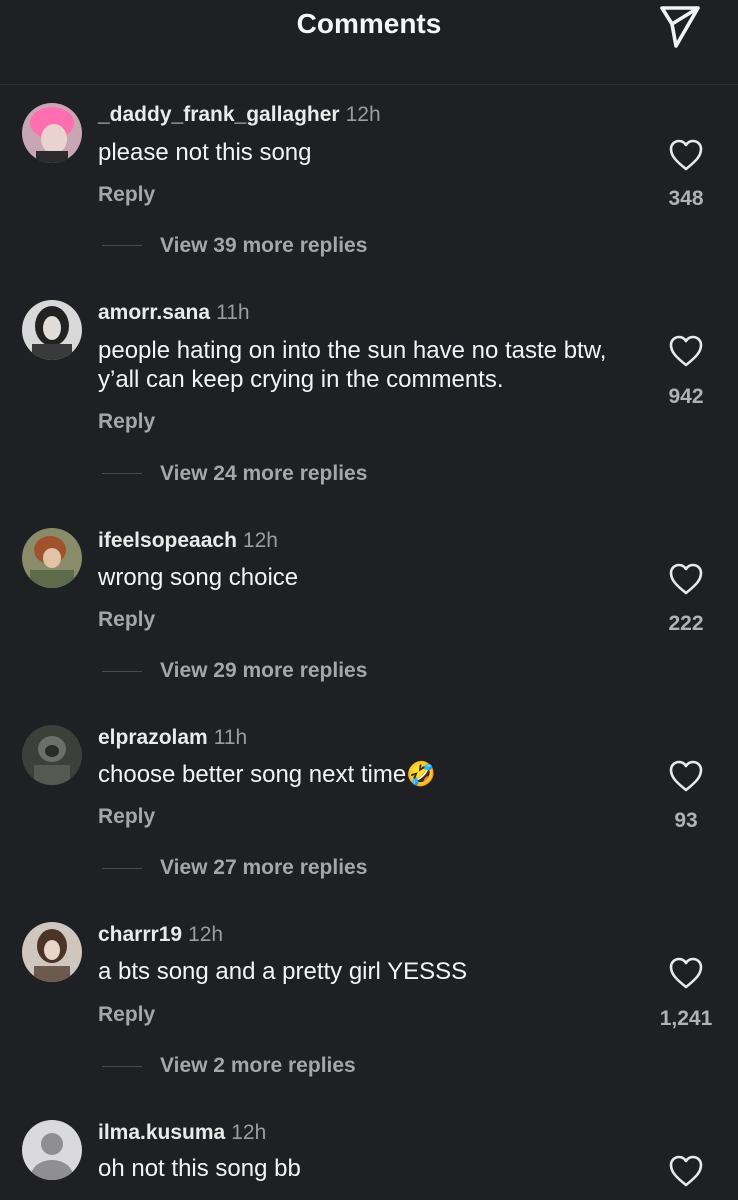  Describe the element at coordinates (263, 671) in the screenshot. I see `view-more-replies: View 29 more replies` at that location.